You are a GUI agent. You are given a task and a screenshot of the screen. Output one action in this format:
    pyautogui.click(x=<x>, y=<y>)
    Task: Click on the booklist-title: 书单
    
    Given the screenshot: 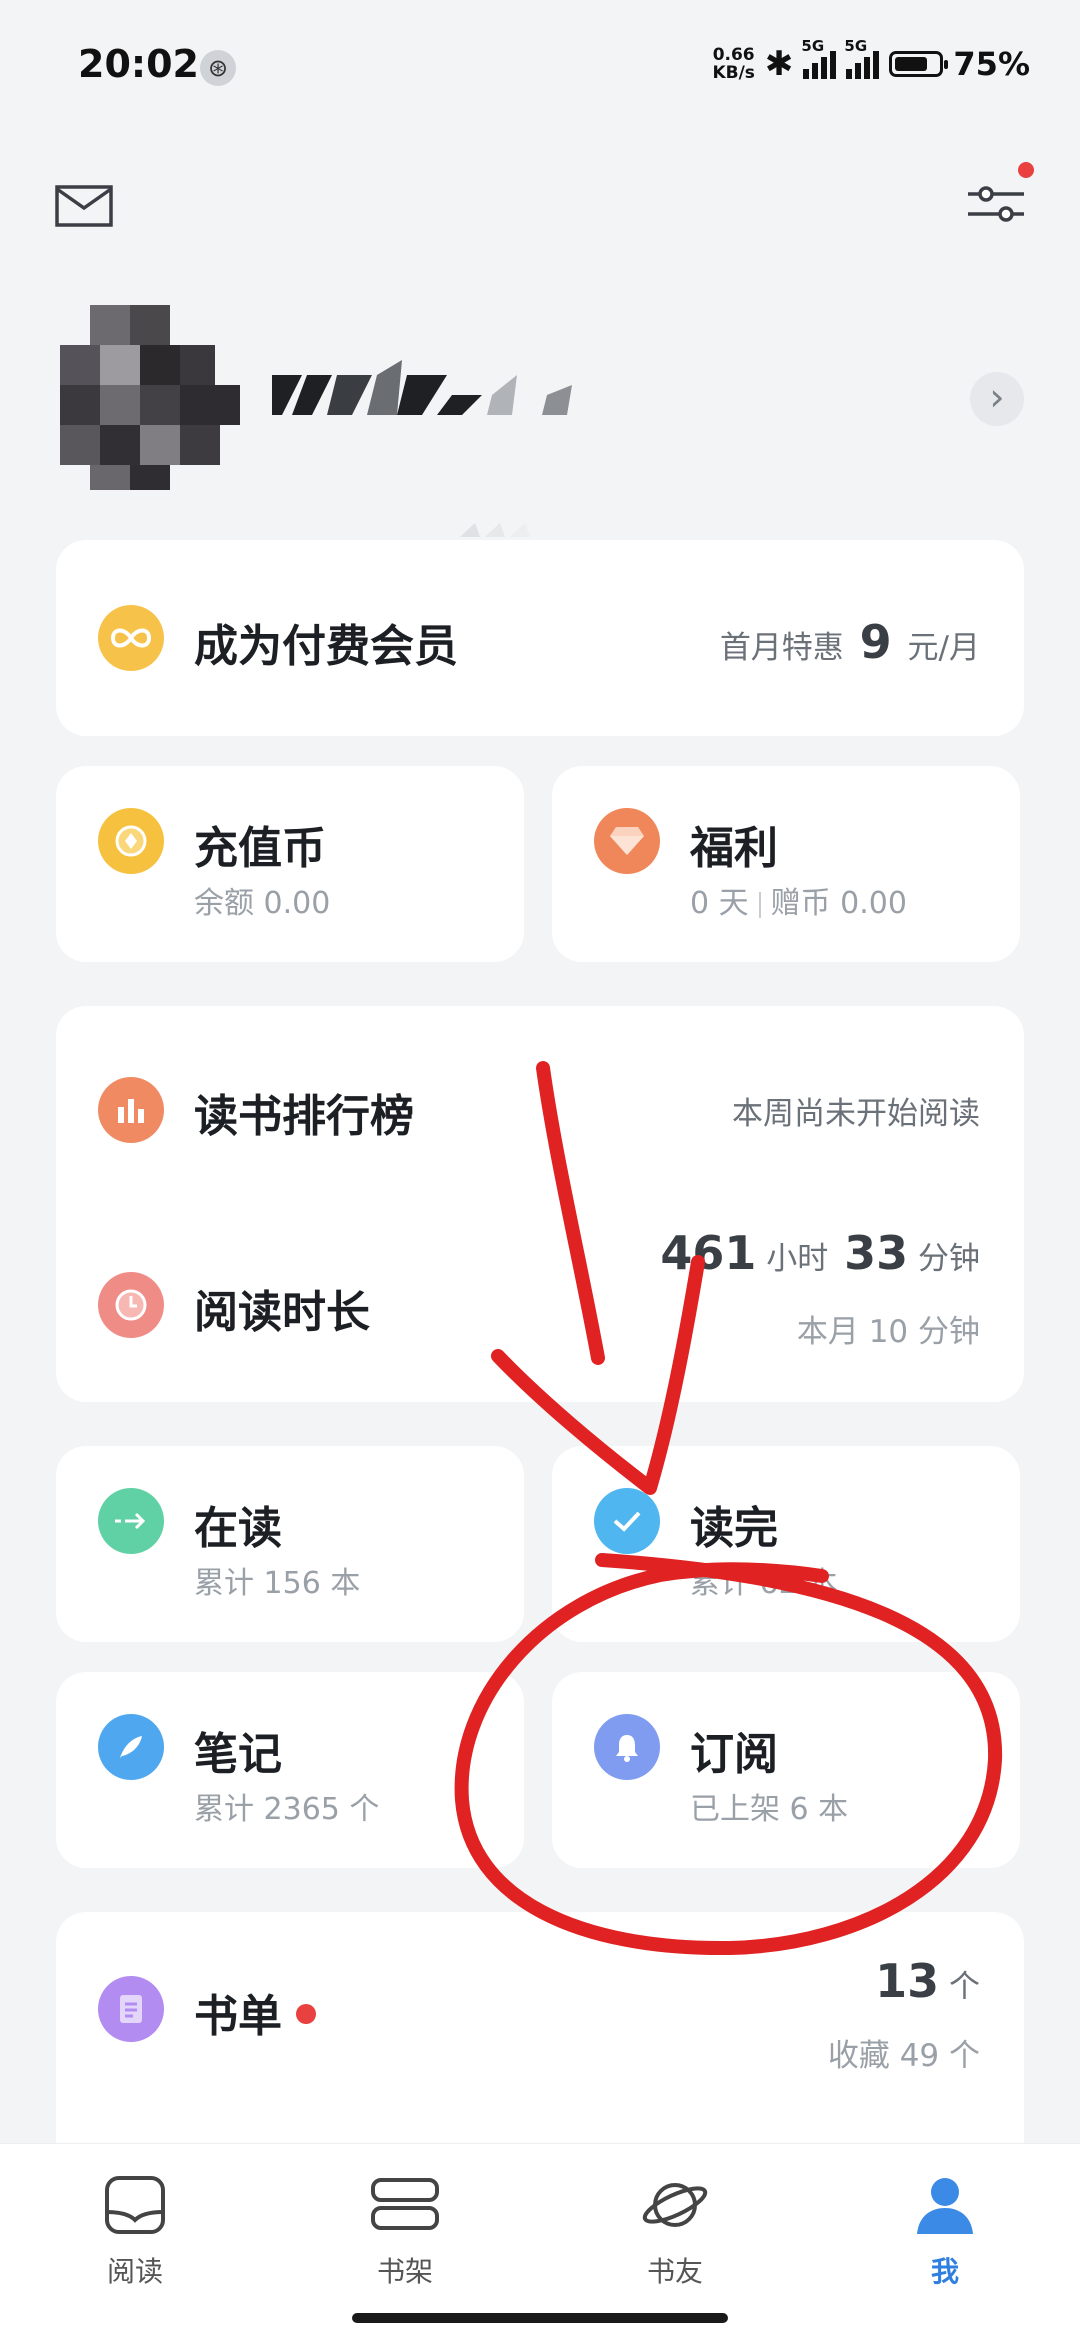 What is the action you would take?
    pyautogui.click(x=238, y=2016)
    